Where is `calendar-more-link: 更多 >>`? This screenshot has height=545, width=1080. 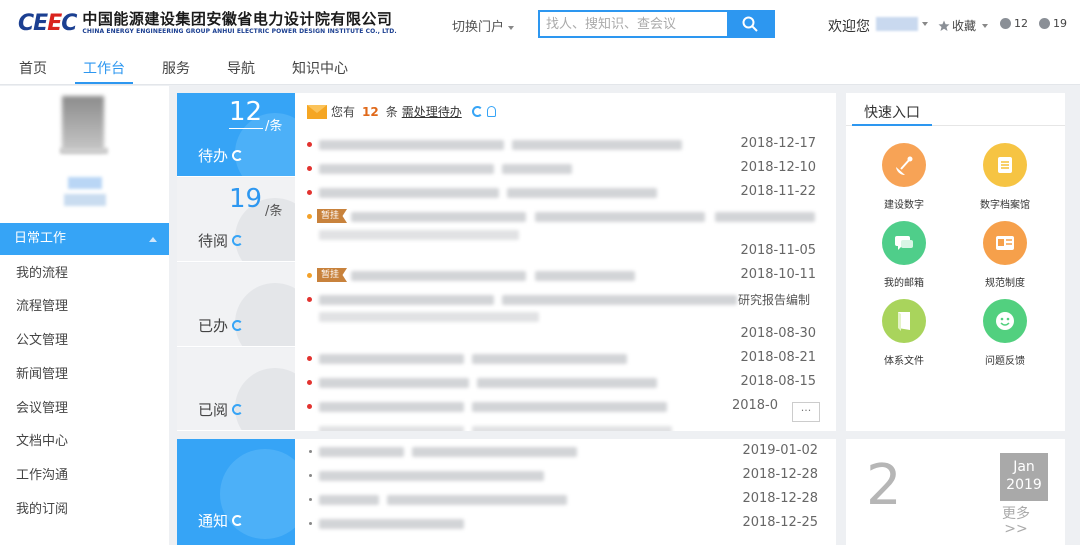
calendar-more-link: 更多 >> is located at coordinates (1016, 522).